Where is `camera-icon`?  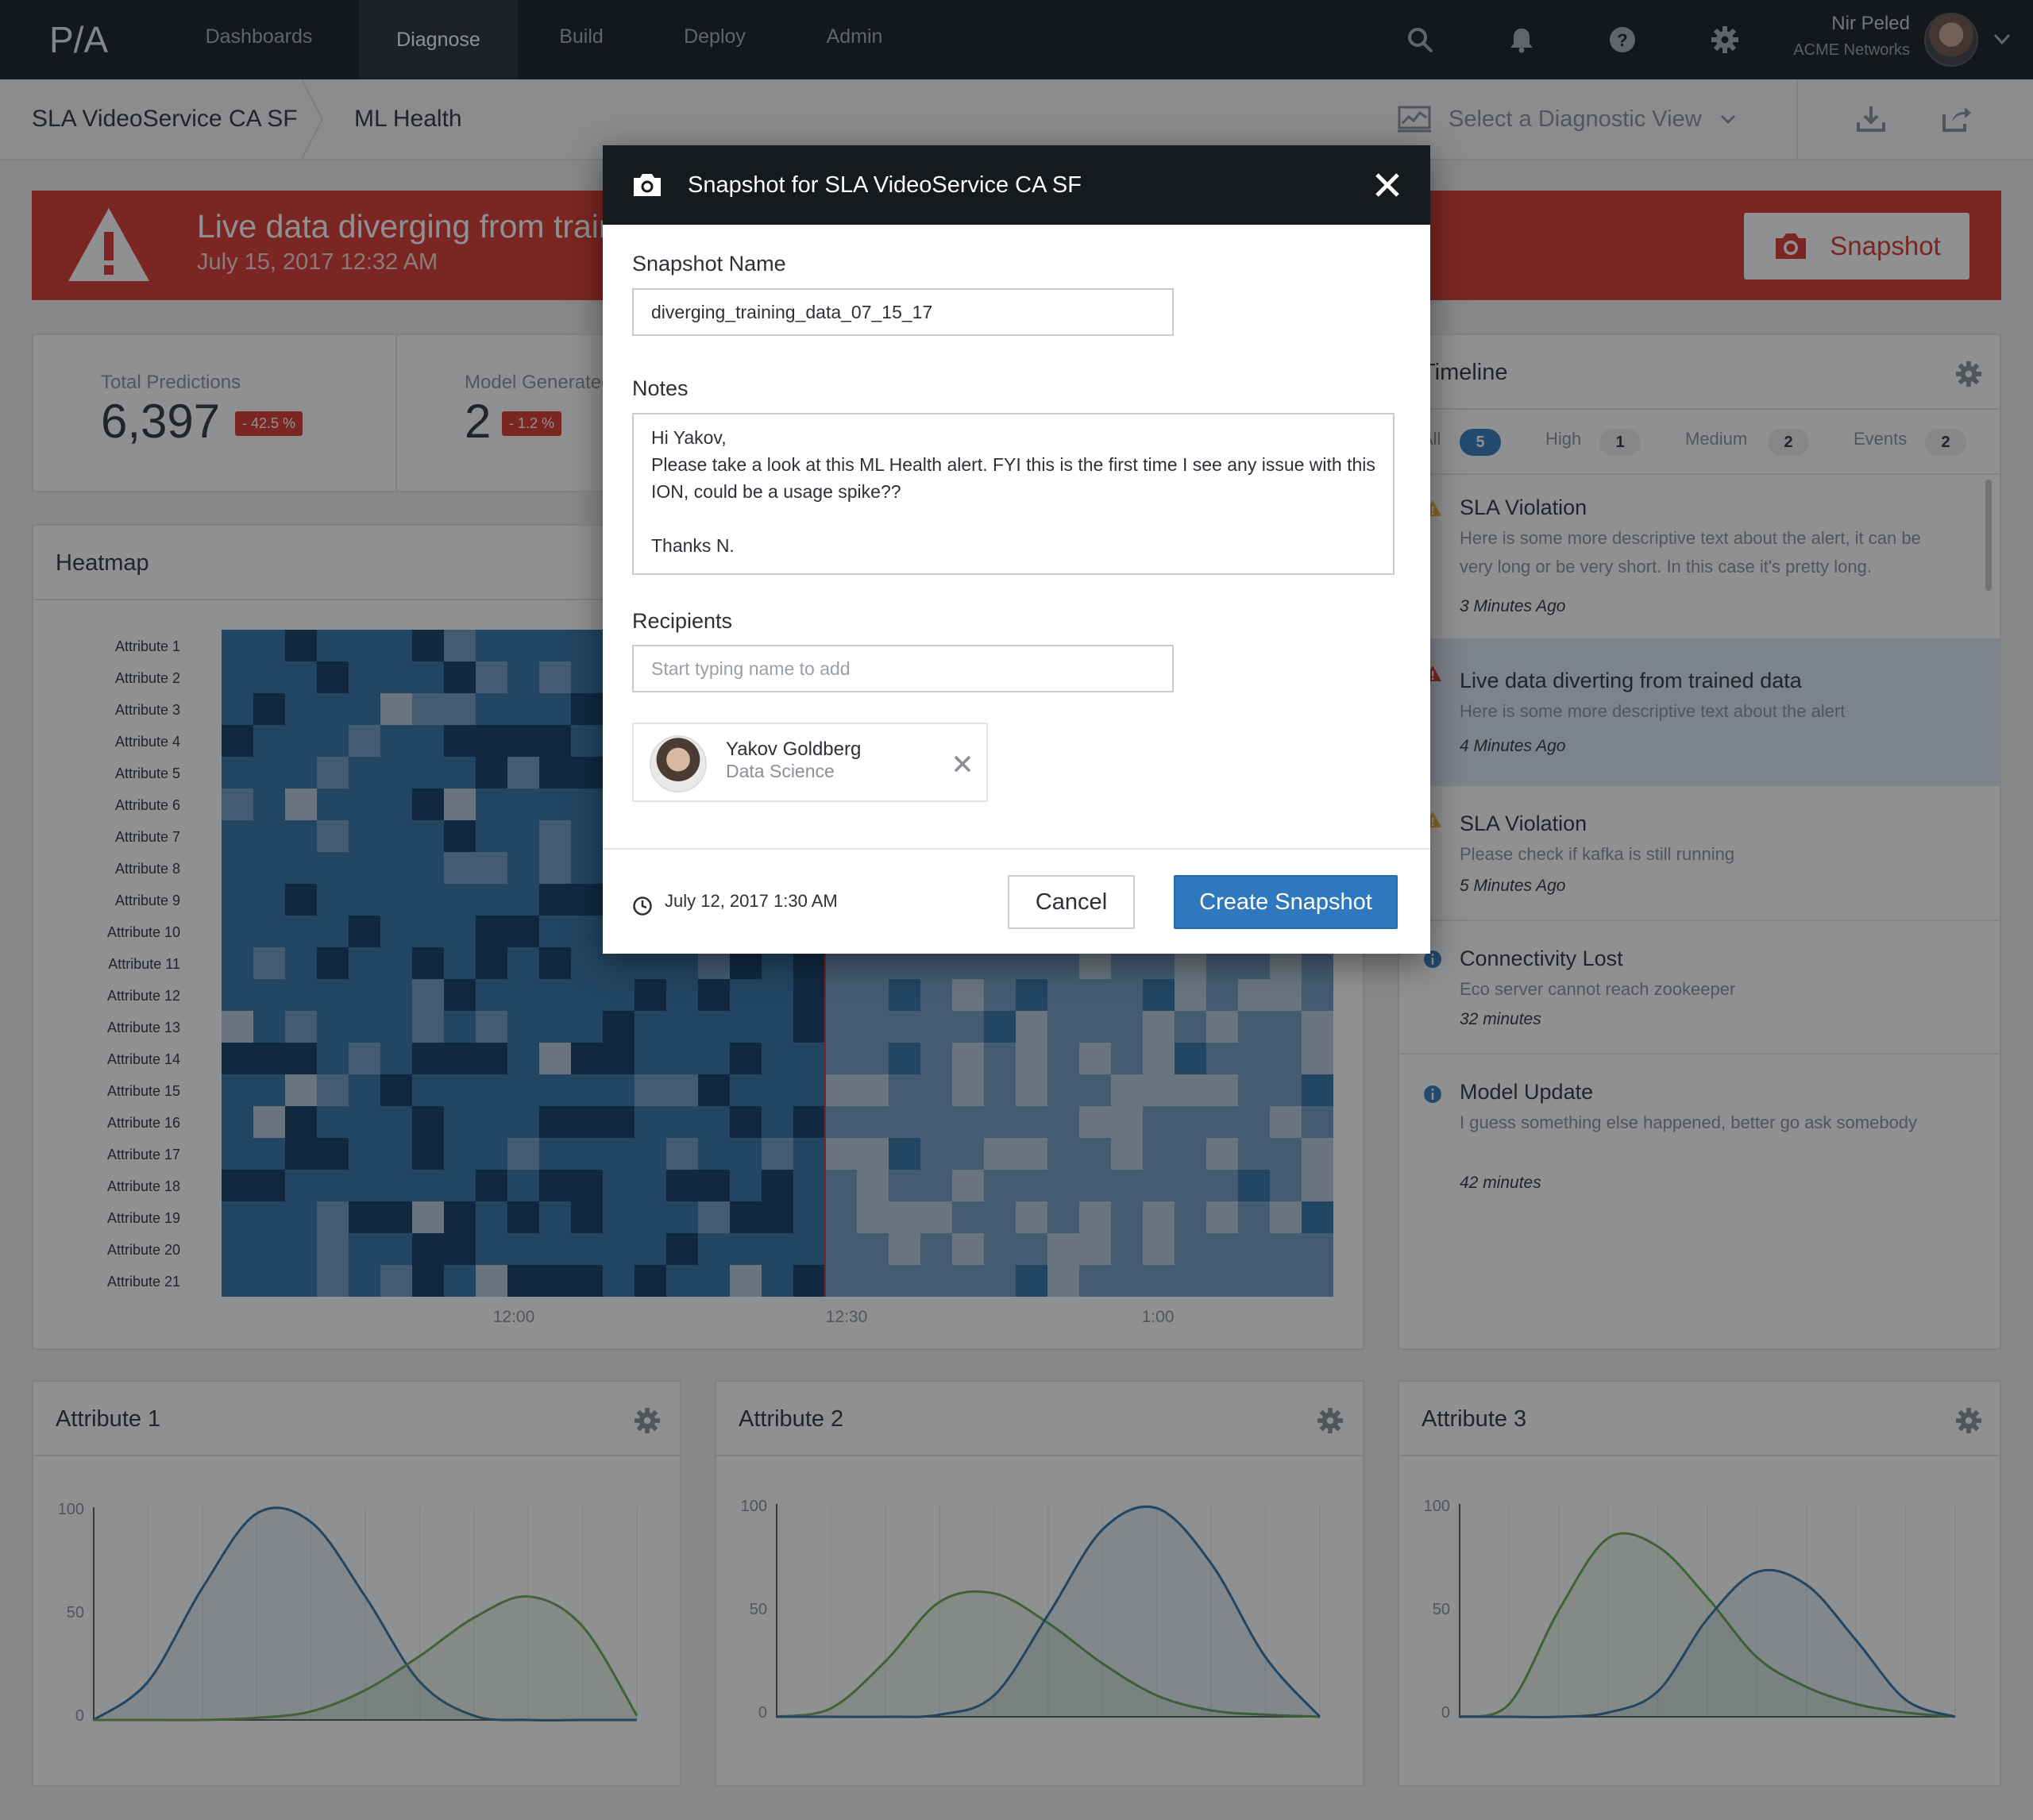 camera-icon is located at coordinates (648, 185).